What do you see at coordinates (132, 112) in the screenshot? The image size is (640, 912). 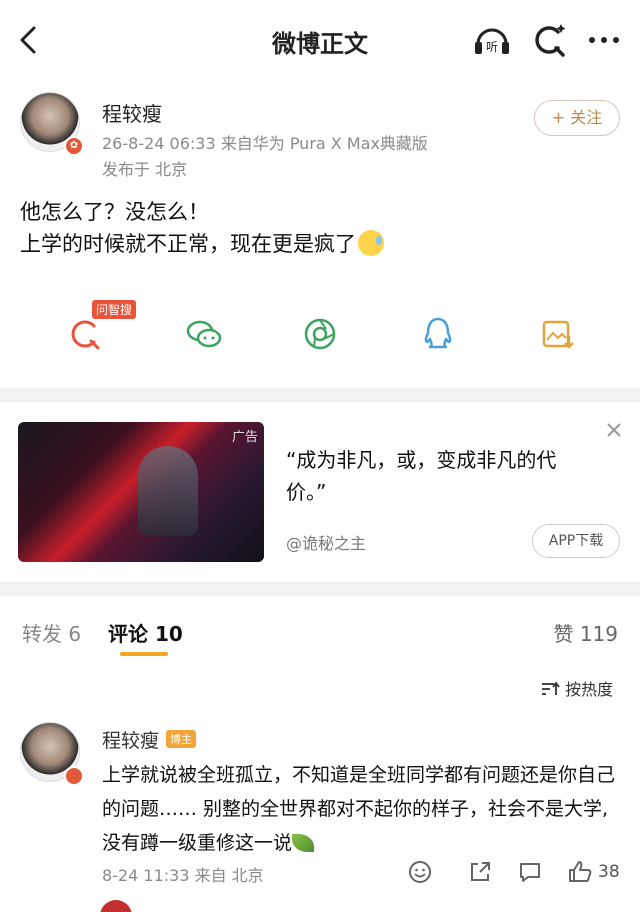 I see `author-name: 程较瘦` at bounding box center [132, 112].